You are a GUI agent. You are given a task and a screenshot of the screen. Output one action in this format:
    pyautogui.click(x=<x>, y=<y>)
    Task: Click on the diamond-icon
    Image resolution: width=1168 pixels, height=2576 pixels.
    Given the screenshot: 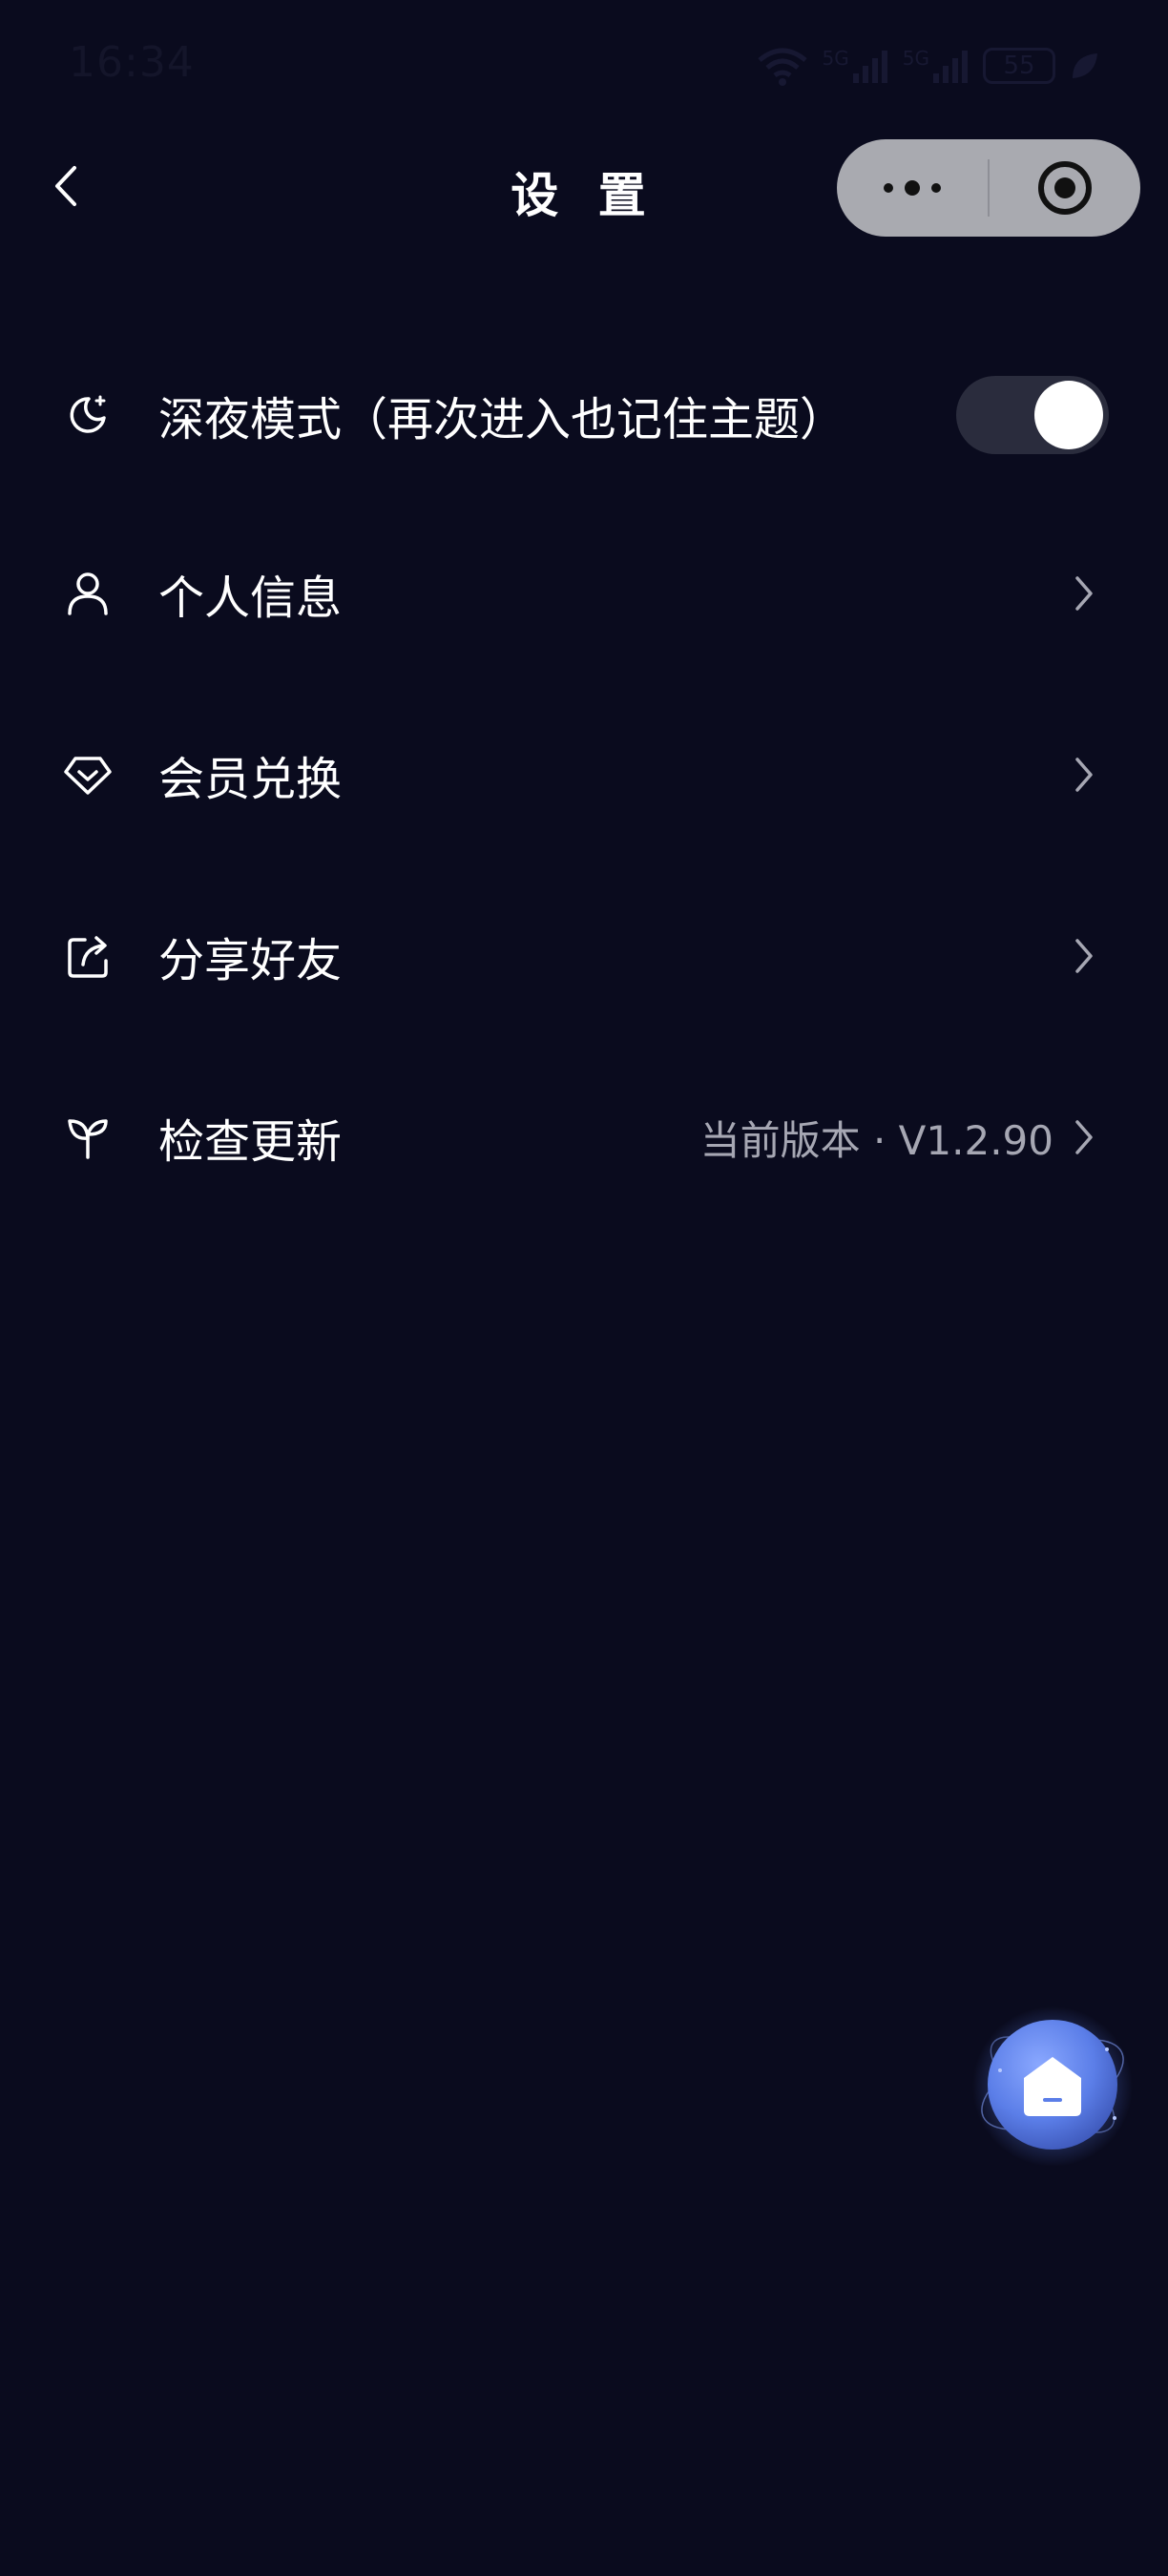 What is the action you would take?
    pyautogui.click(x=88, y=774)
    